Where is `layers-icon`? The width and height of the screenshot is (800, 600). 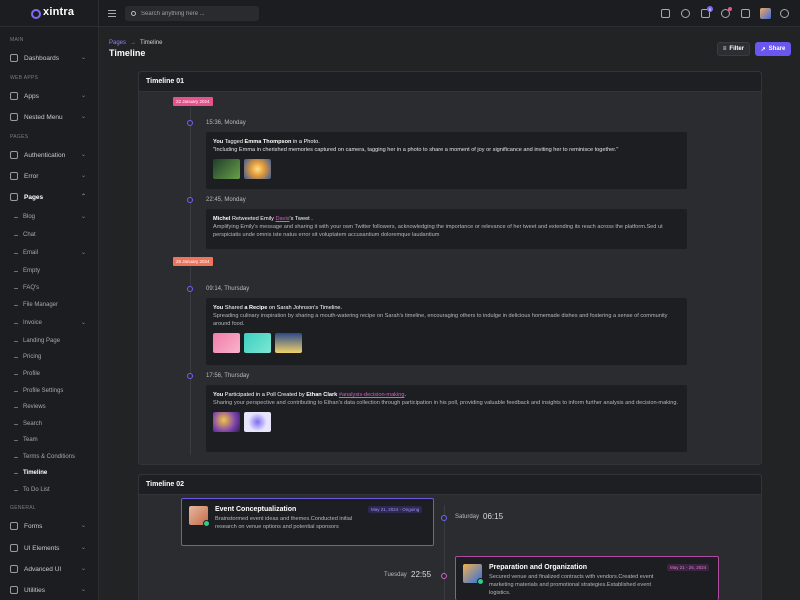 layers-icon is located at coordinates (14, 117).